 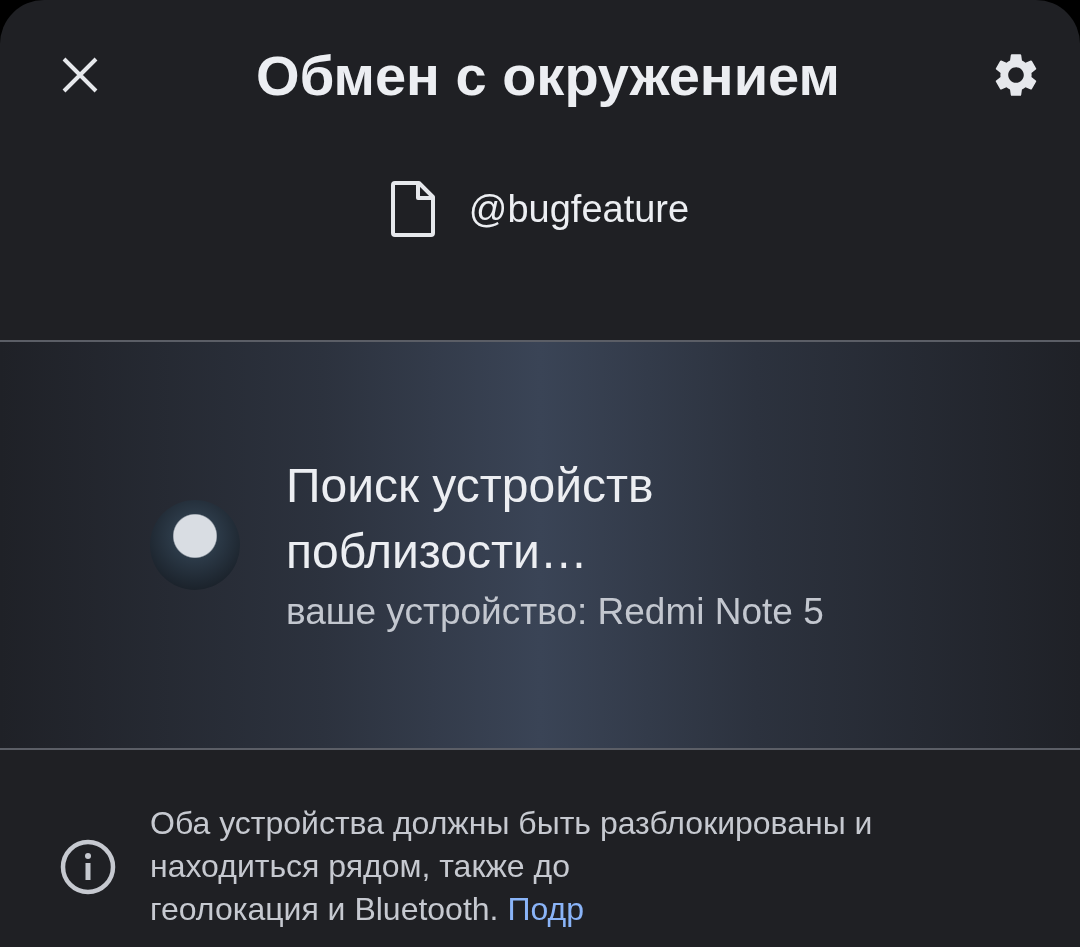 I want to click on more-link: Подр, so click(x=546, y=909).